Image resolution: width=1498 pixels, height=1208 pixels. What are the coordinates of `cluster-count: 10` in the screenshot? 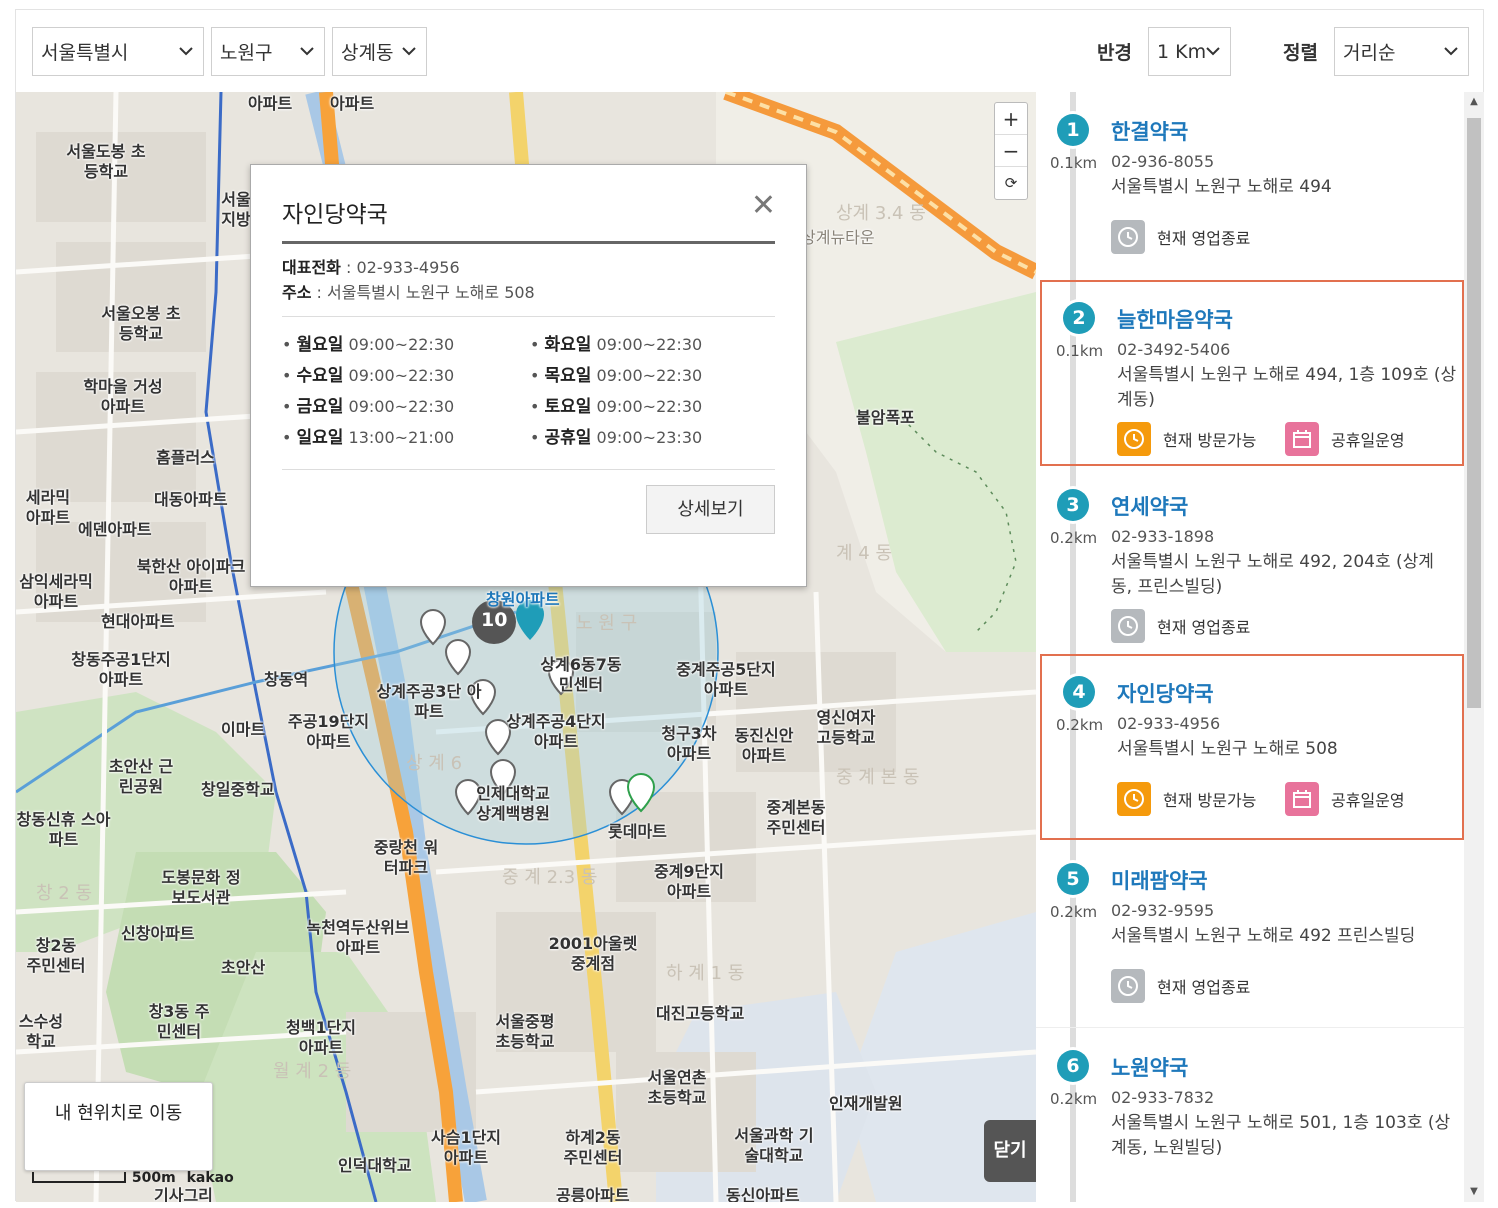 It's located at (494, 620).